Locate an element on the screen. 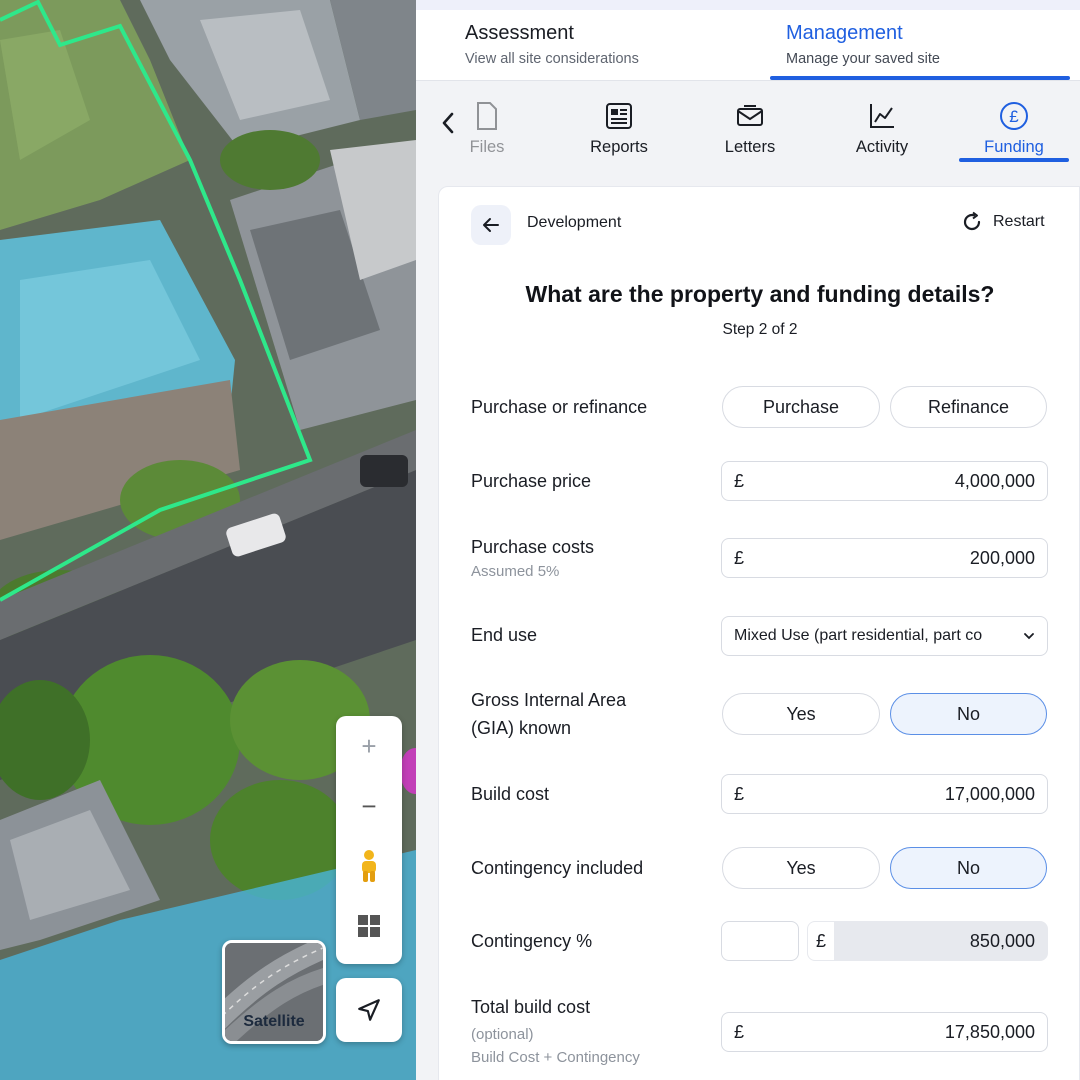 The width and height of the screenshot is (1080, 1080). subtab-activity: Activity is located at coordinates (882, 128).